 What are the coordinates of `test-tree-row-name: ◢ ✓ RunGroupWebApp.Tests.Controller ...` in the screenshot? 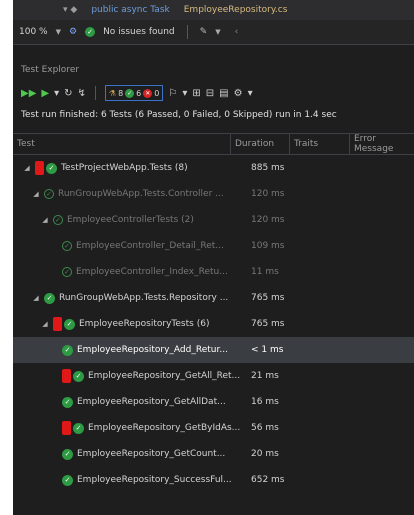 It's located at (118, 194).